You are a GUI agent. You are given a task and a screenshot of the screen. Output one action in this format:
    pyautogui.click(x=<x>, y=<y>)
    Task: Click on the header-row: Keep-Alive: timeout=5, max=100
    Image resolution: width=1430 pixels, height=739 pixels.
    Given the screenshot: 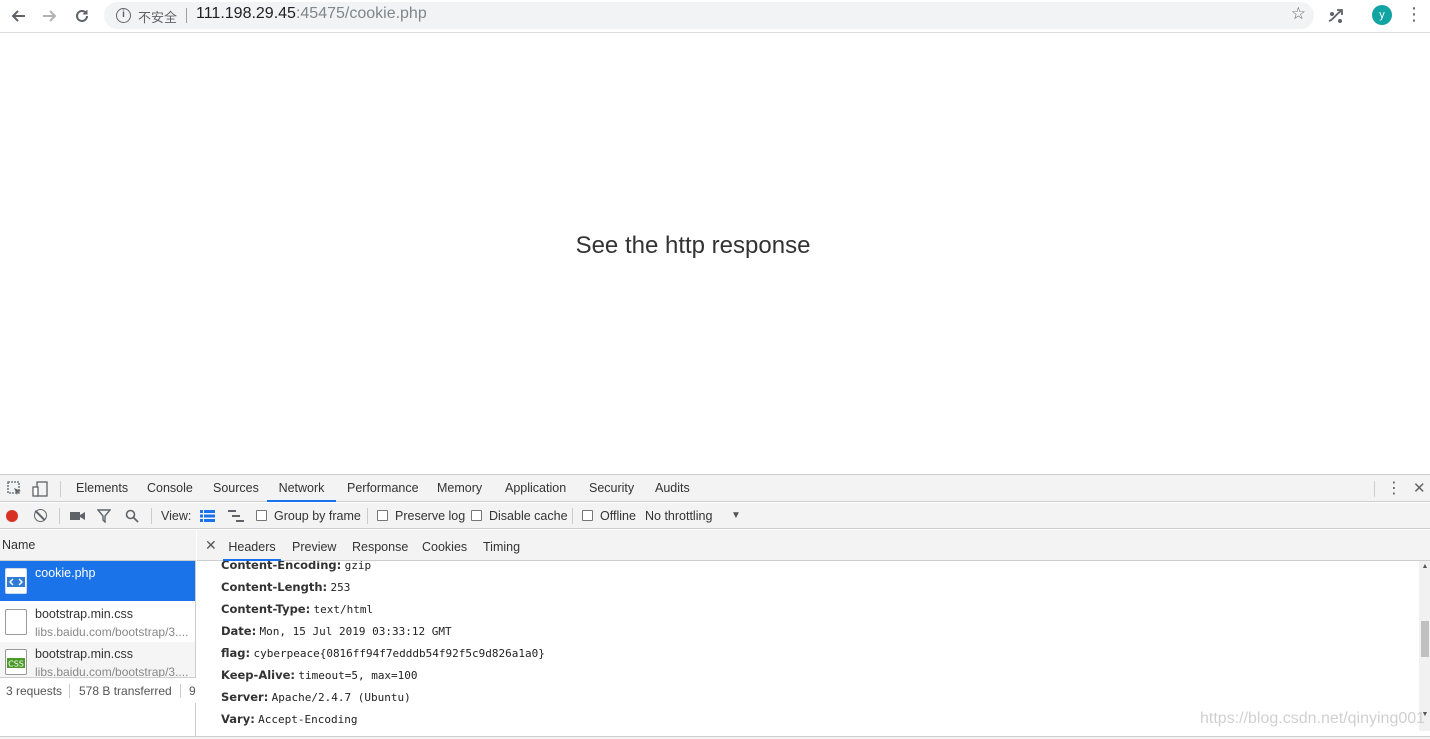 What is the action you would take?
    pyautogui.click(x=319, y=675)
    